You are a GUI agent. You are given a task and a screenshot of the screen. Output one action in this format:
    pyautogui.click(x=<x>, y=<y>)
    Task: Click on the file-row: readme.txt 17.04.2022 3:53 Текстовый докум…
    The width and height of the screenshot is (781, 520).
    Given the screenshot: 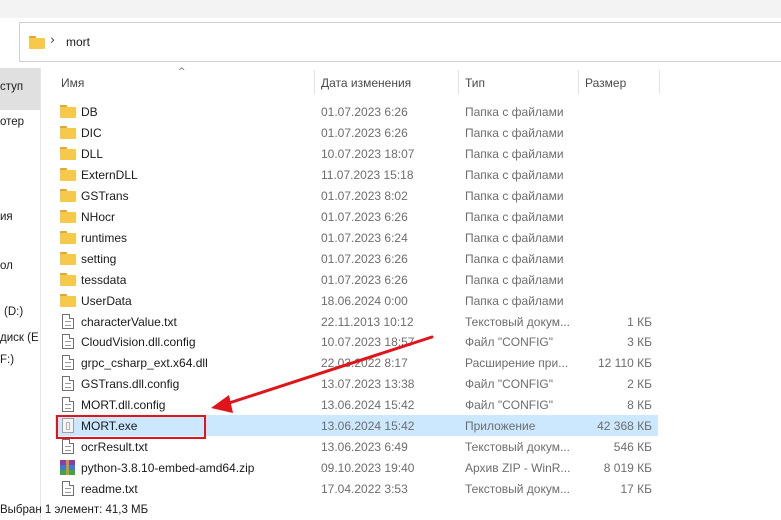 What is the action you would take?
    pyautogui.click(x=356, y=488)
    